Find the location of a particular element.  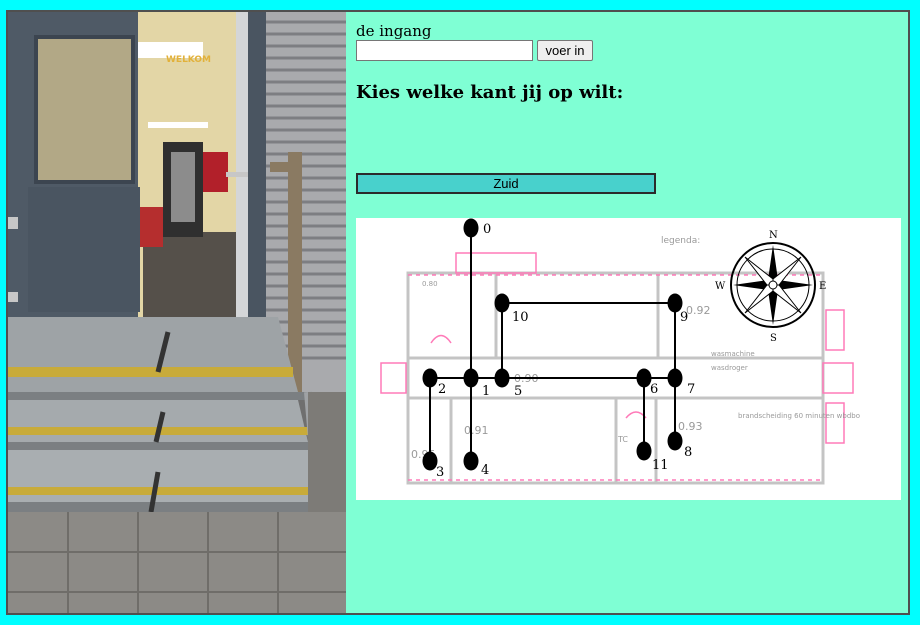

route-node-label-2: 2 is located at coordinates (442, 389).